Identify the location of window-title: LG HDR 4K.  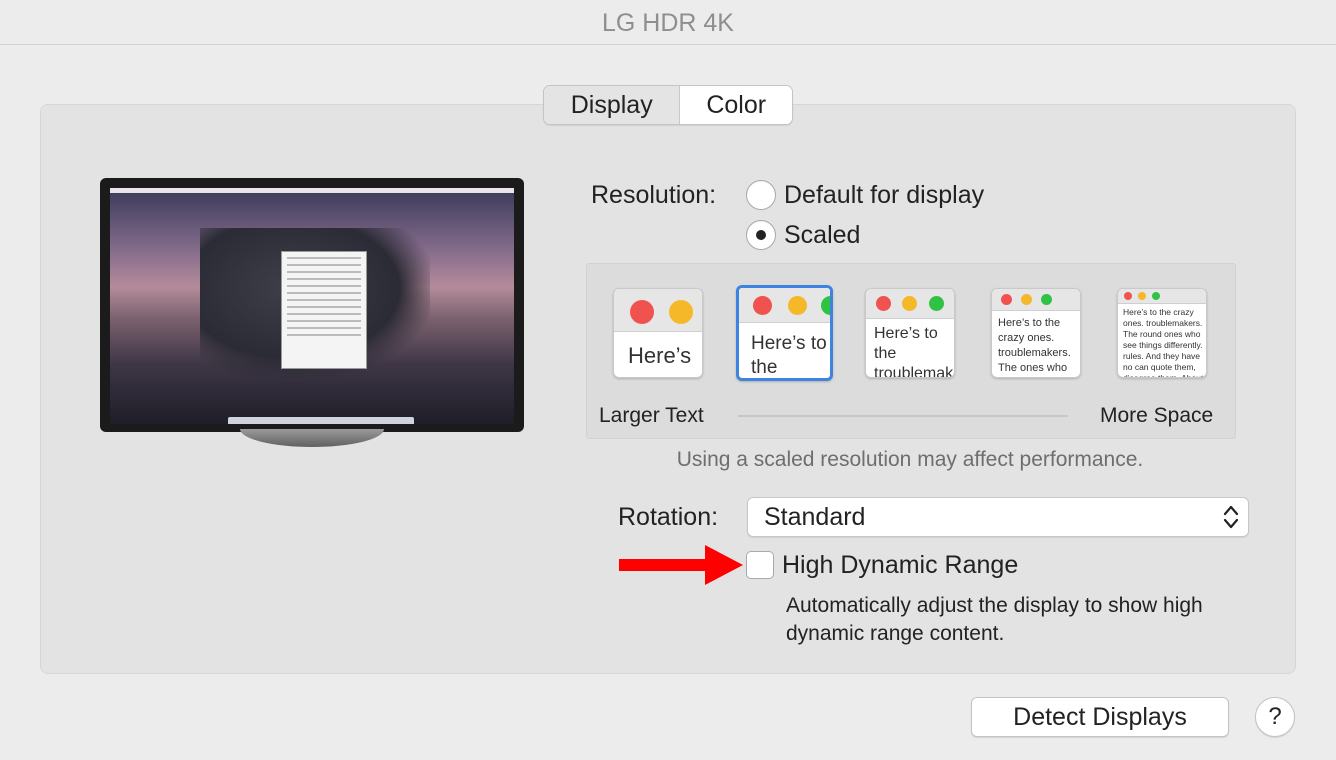
(668, 22).